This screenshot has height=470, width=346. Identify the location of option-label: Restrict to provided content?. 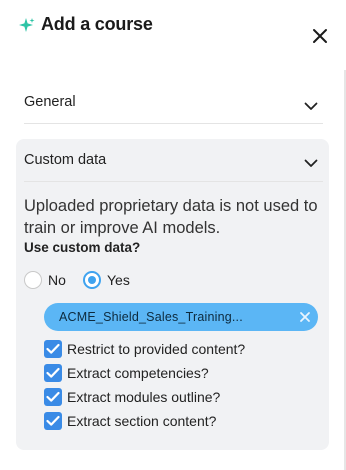
(156, 349).